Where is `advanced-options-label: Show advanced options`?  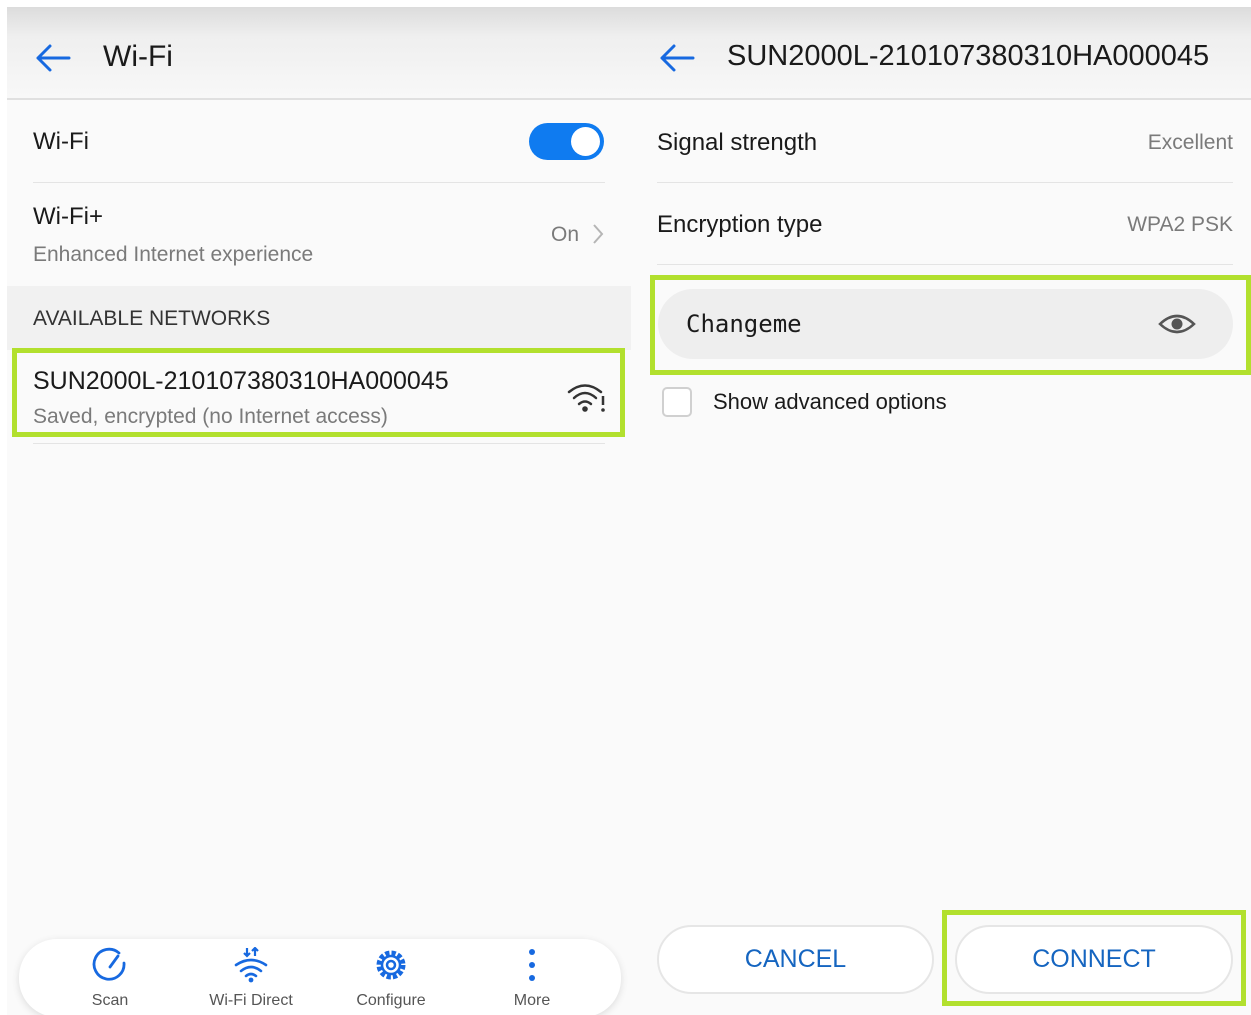 advanced-options-label: Show advanced options is located at coordinates (830, 401).